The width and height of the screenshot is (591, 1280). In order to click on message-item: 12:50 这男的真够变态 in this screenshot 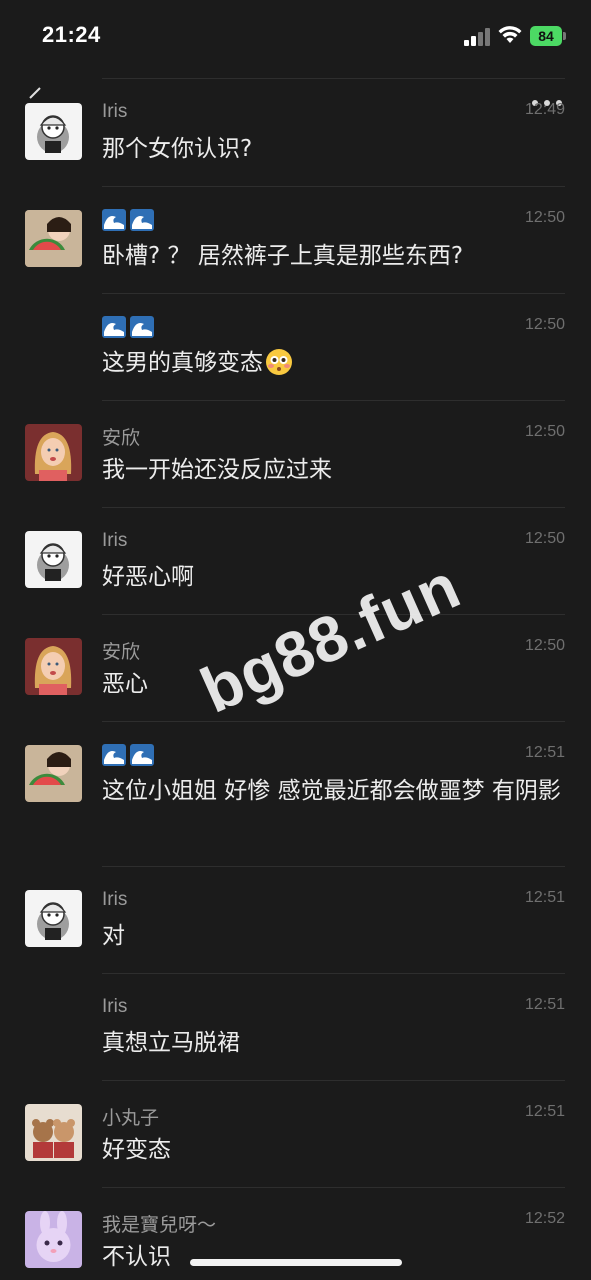, I will do `click(295, 347)`.